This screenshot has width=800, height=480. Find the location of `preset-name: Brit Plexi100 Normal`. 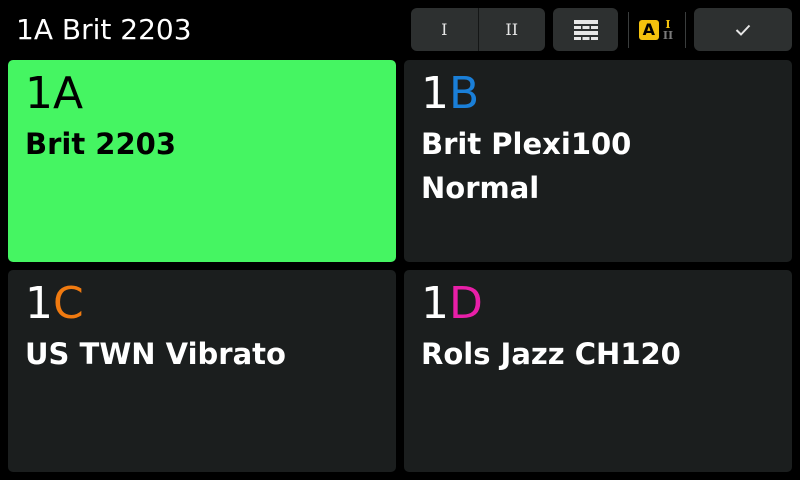

preset-name: Brit Plexi100 Normal is located at coordinates (526, 166).